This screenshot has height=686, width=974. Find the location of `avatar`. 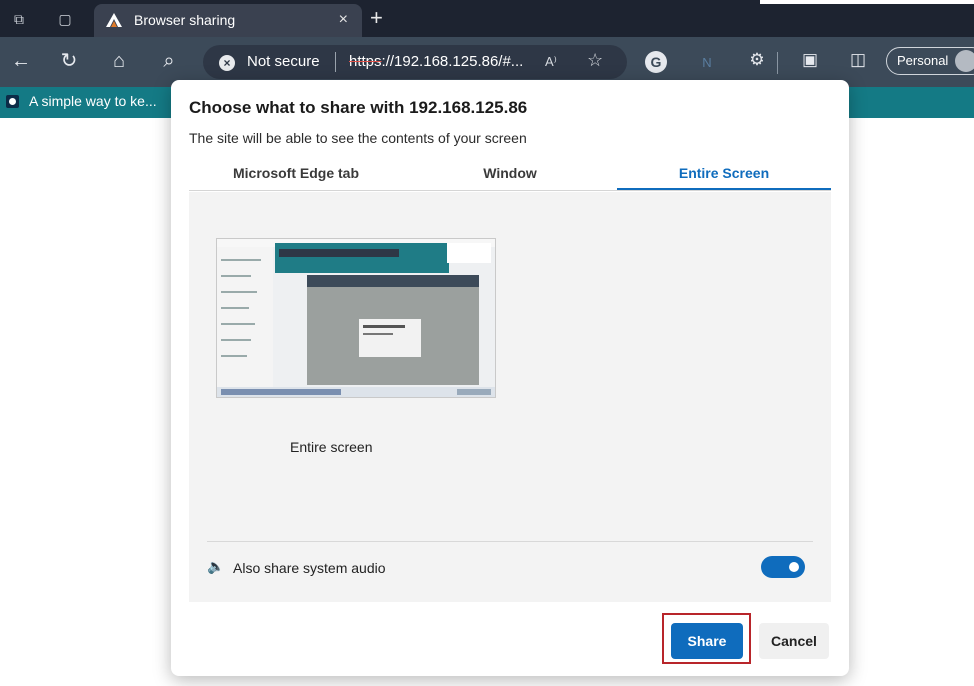

avatar is located at coordinates (964, 61).